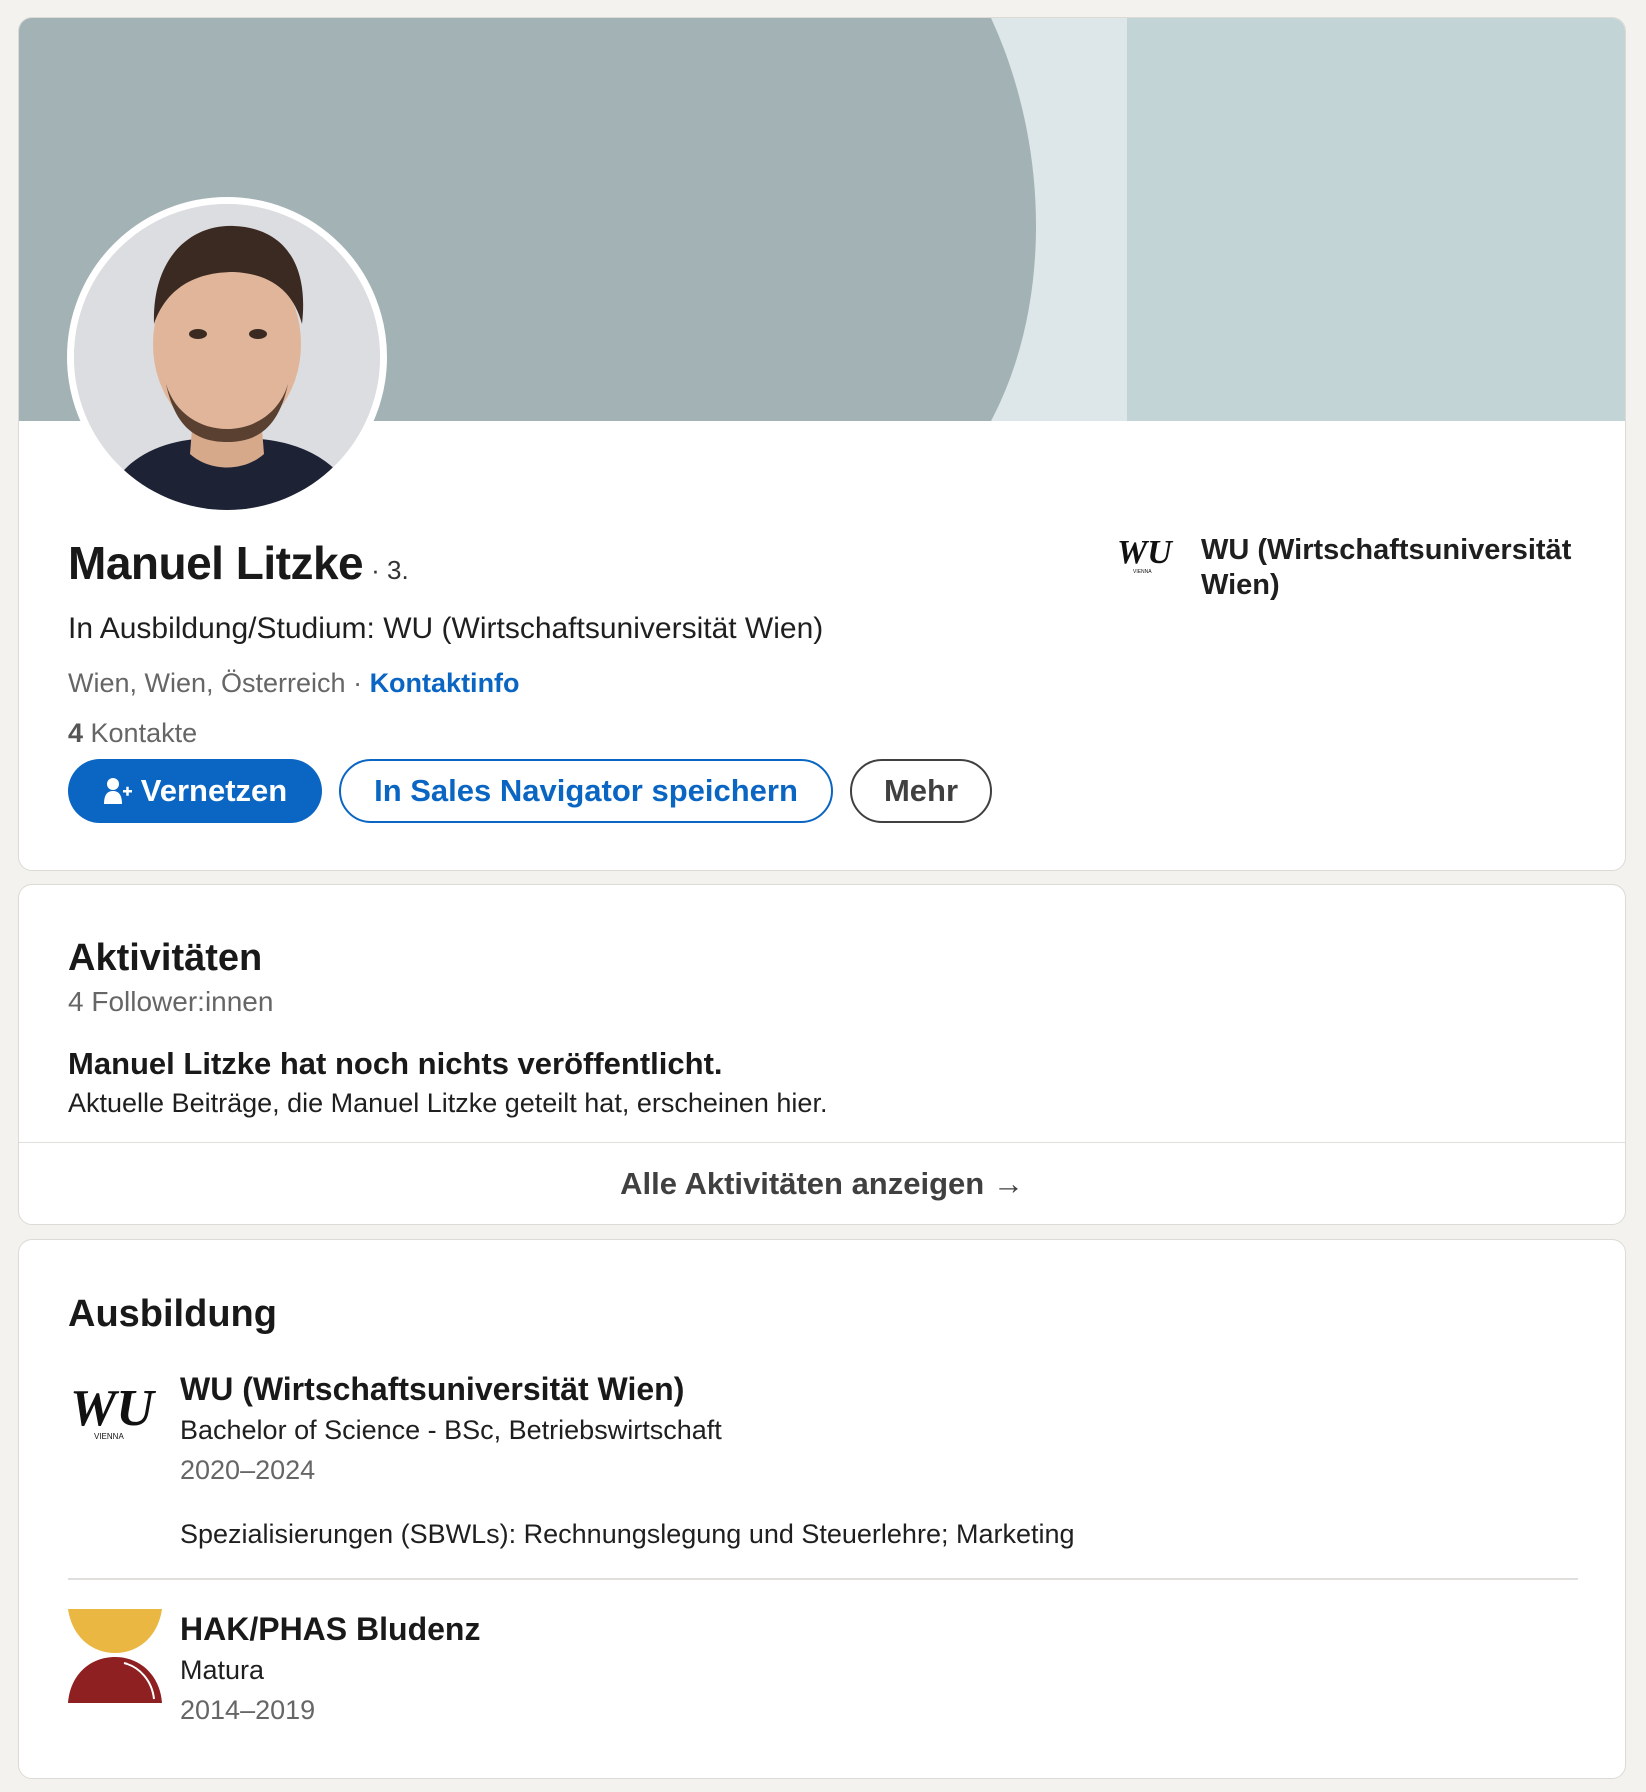 The width and height of the screenshot is (1646, 1792). Describe the element at coordinates (248, 1470) in the screenshot. I see `education-years: 2020–2024` at that location.